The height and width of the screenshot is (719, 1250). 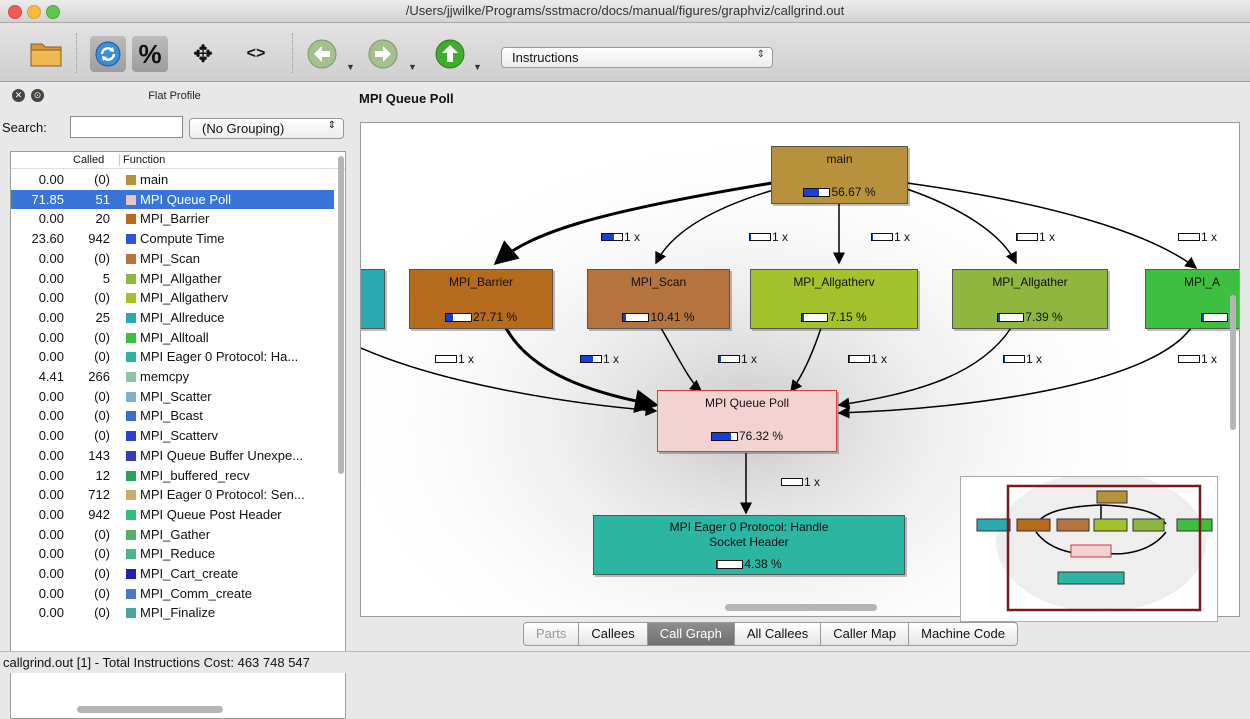 What do you see at coordinates (172, 476) in the screenshot?
I see `list-item: 0.00 12 MPI_buffered_recv` at bounding box center [172, 476].